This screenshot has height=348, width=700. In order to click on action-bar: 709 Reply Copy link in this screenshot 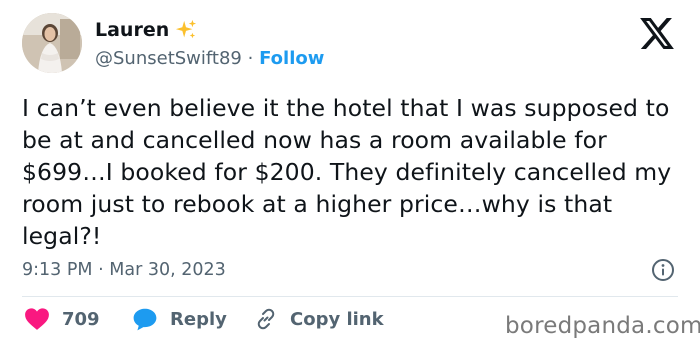, I will do `click(204, 319)`.